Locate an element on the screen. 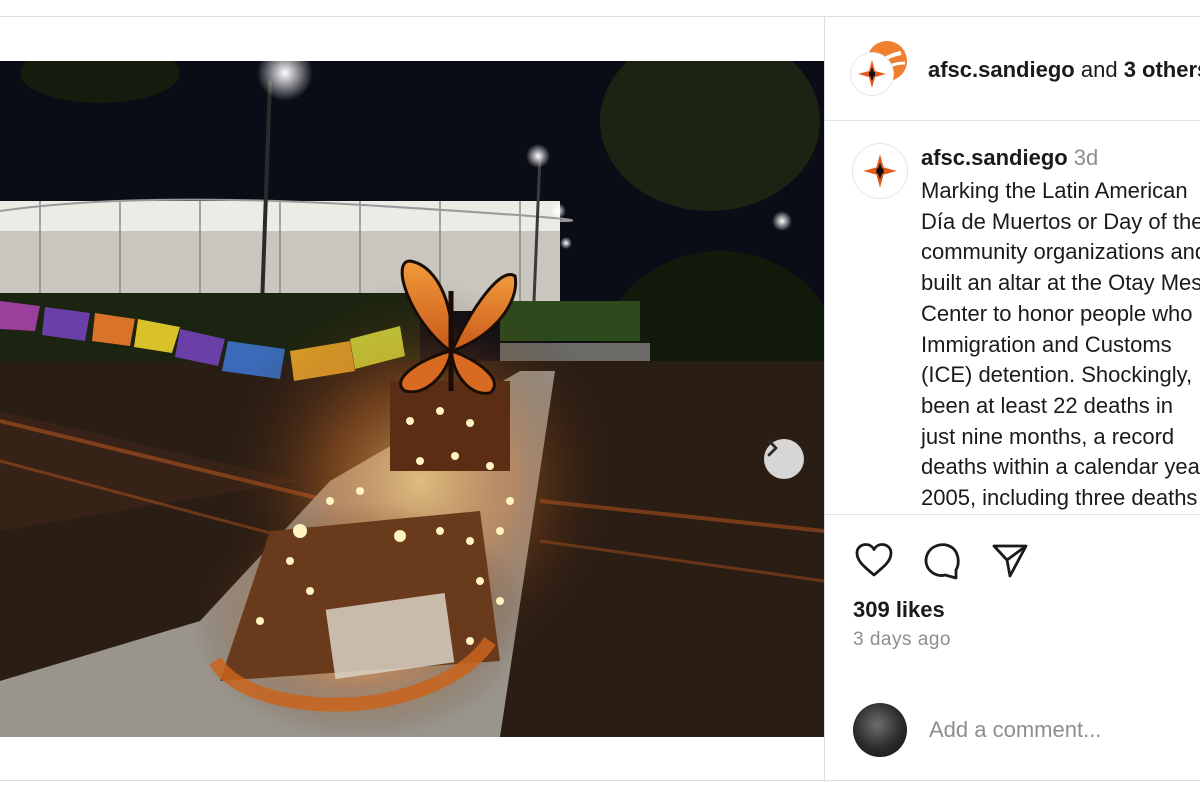 The width and height of the screenshot is (1200, 800). like-button is located at coordinates (874, 560).